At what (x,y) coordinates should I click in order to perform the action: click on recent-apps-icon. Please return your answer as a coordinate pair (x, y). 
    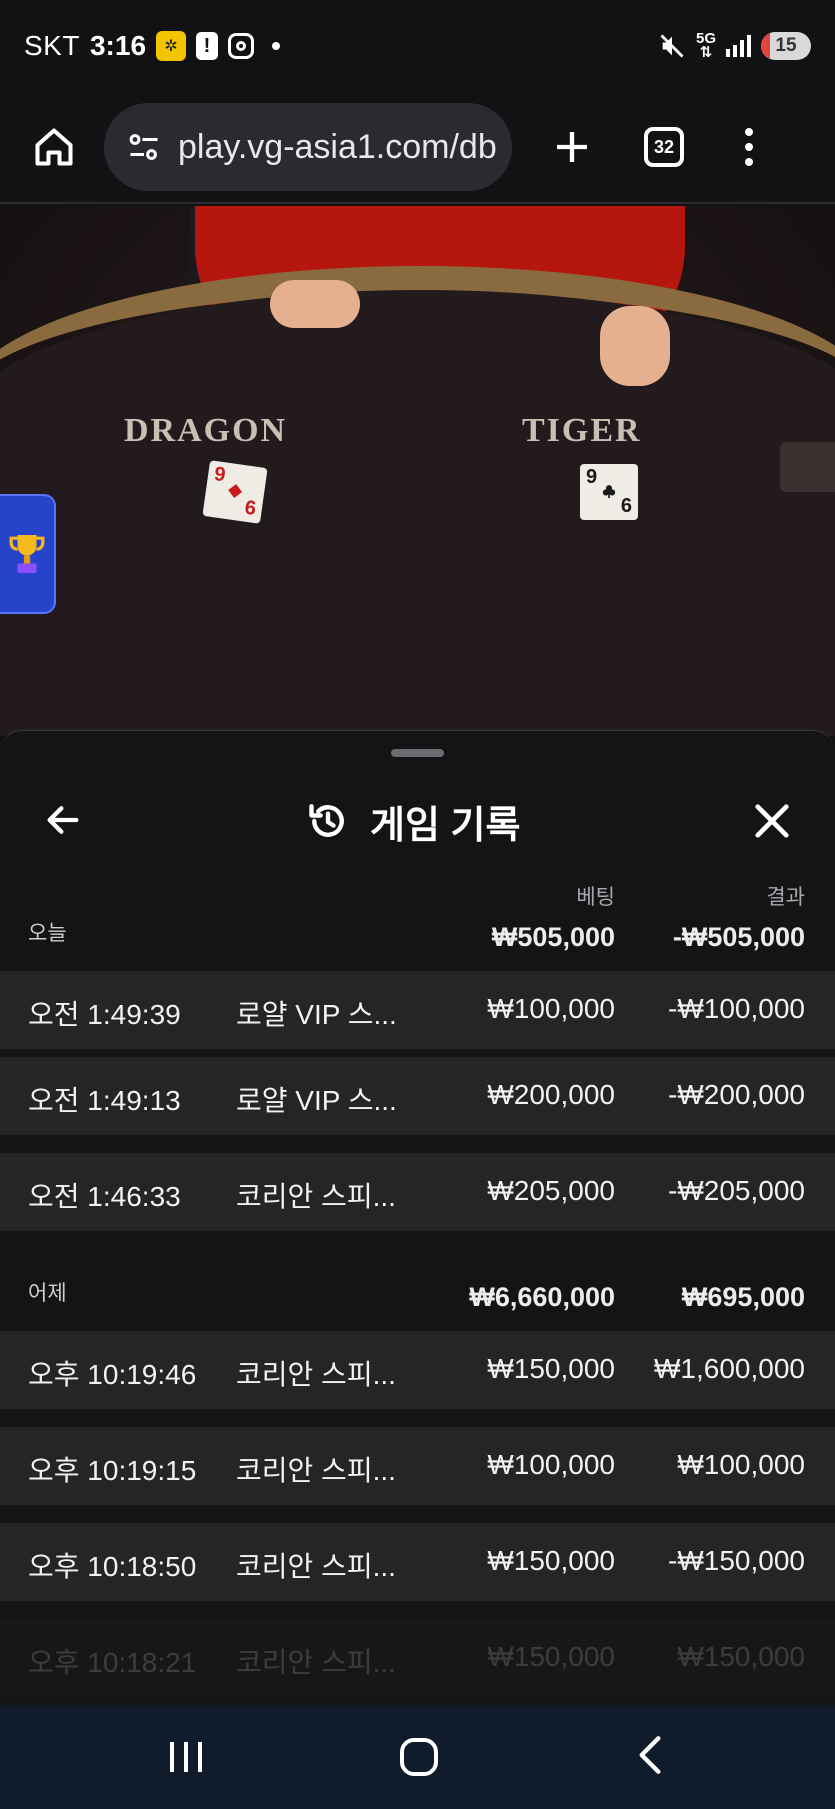
    Looking at the image, I should click on (172, 1757).